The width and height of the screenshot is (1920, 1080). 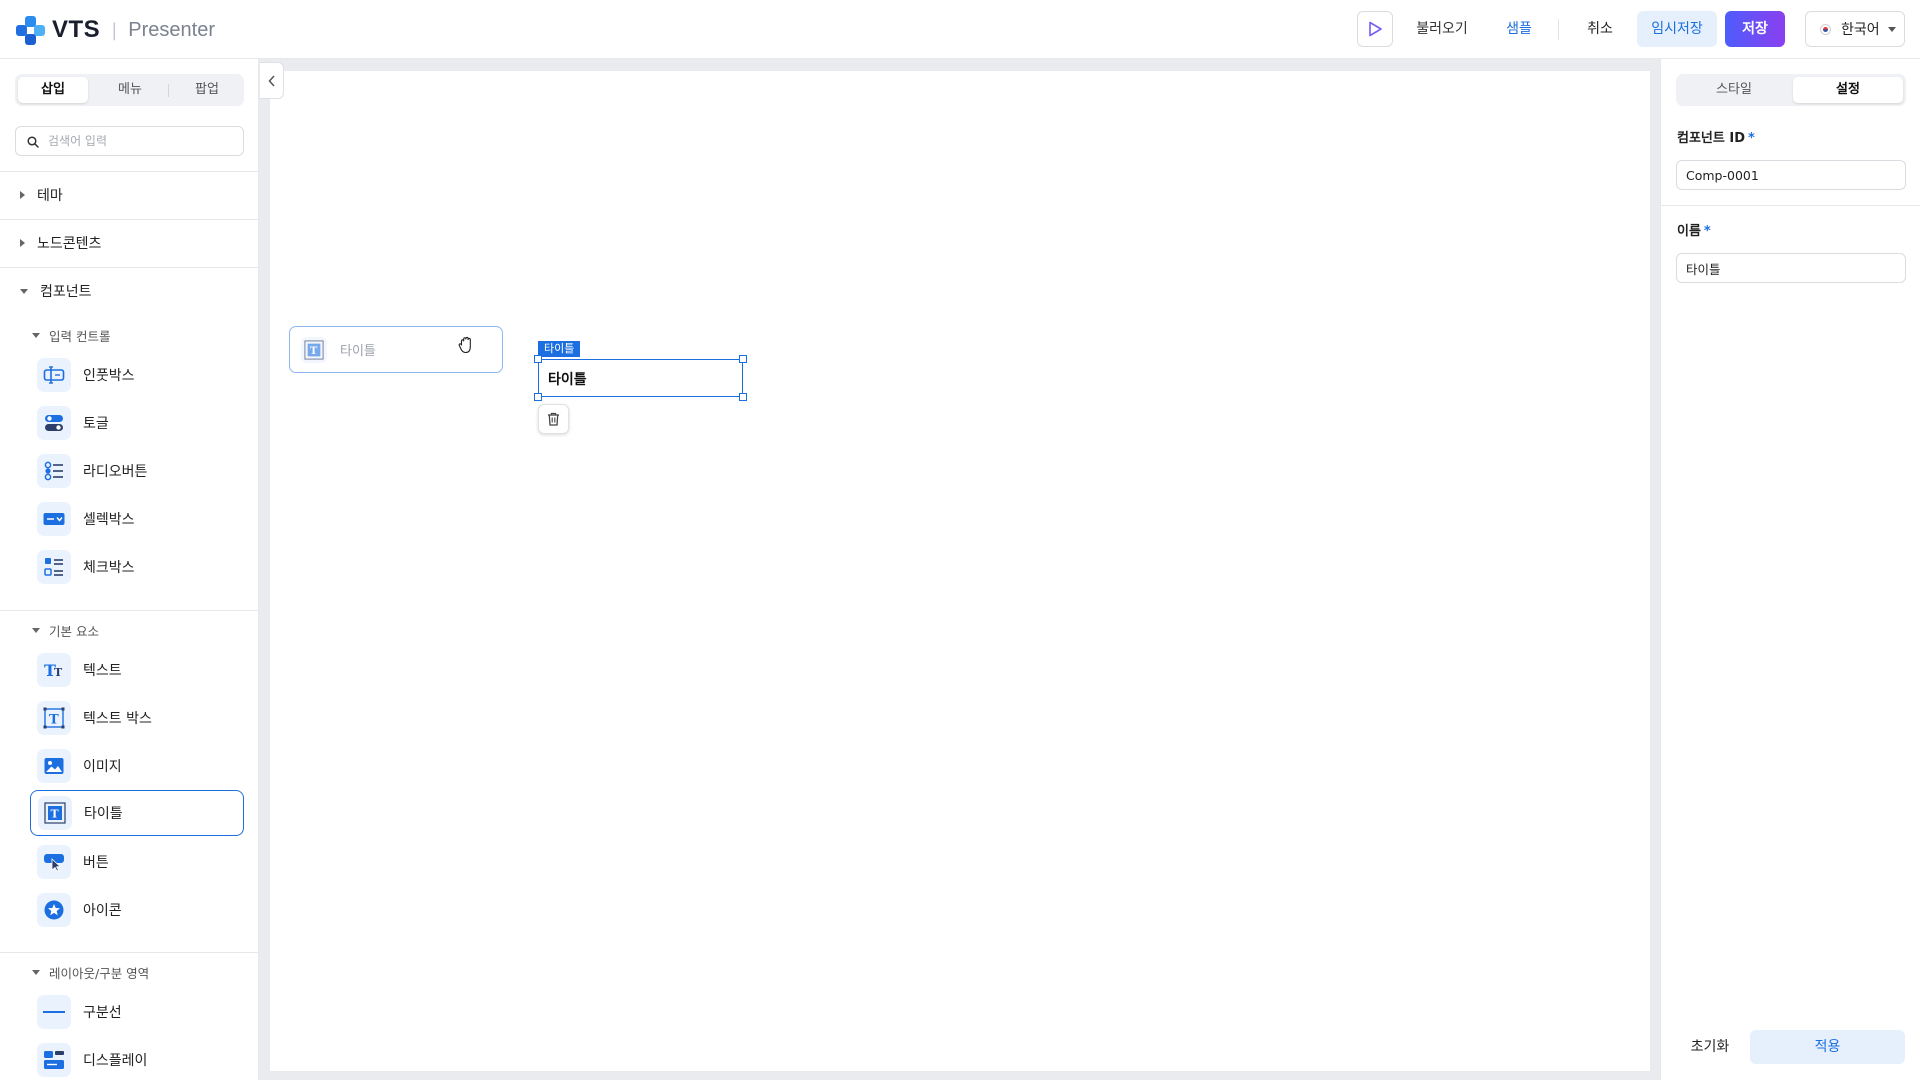 What do you see at coordinates (1694, 229) in the screenshot?
I see `name-label: 이름 *` at bounding box center [1694, 229].